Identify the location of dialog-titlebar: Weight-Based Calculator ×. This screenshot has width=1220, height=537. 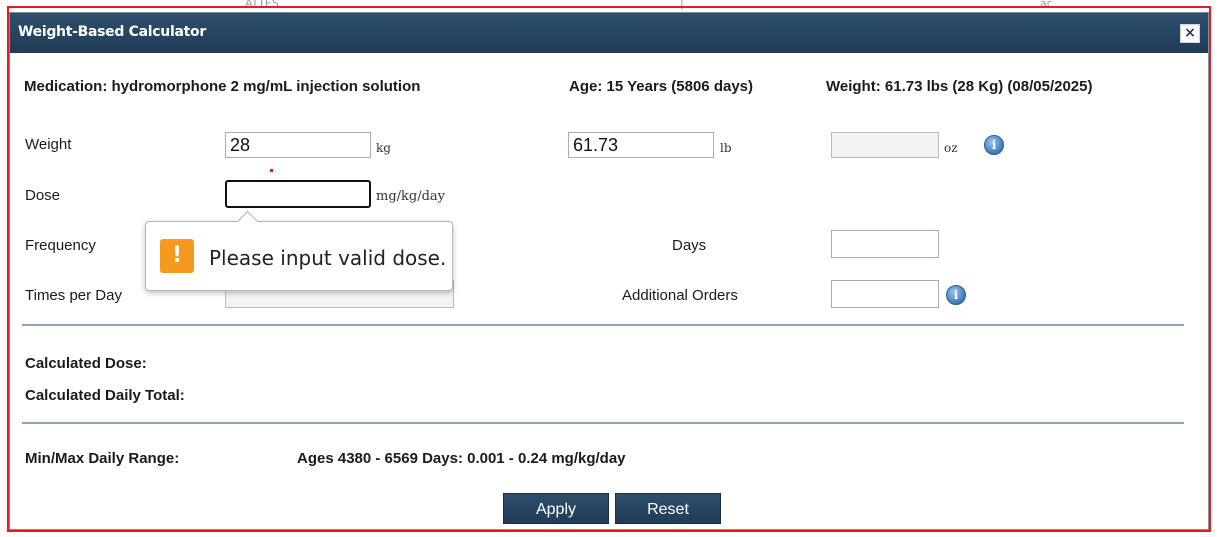
(609, 33).